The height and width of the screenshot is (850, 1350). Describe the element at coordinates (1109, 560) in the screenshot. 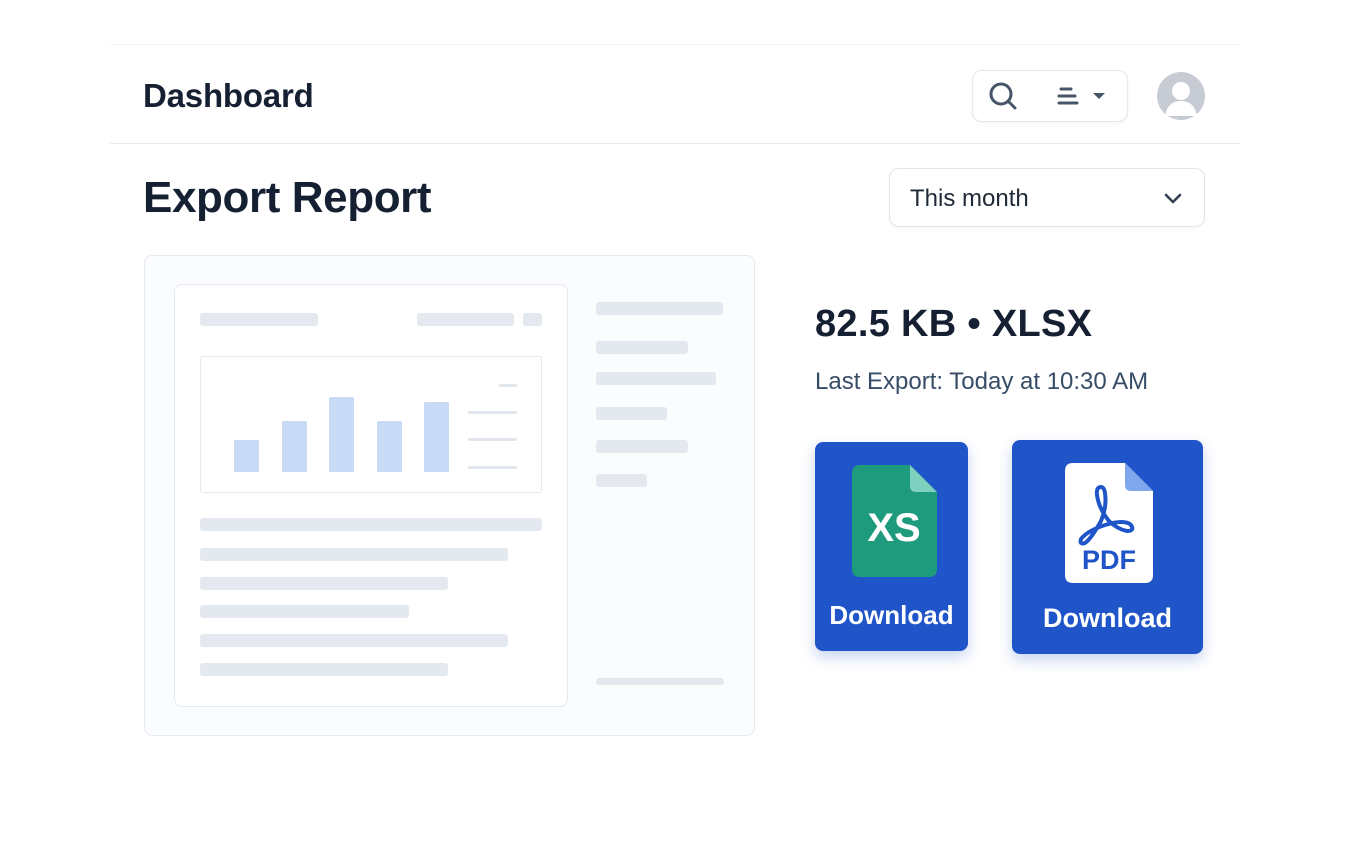

I see `pdf-badge-text: PDF` at that location.